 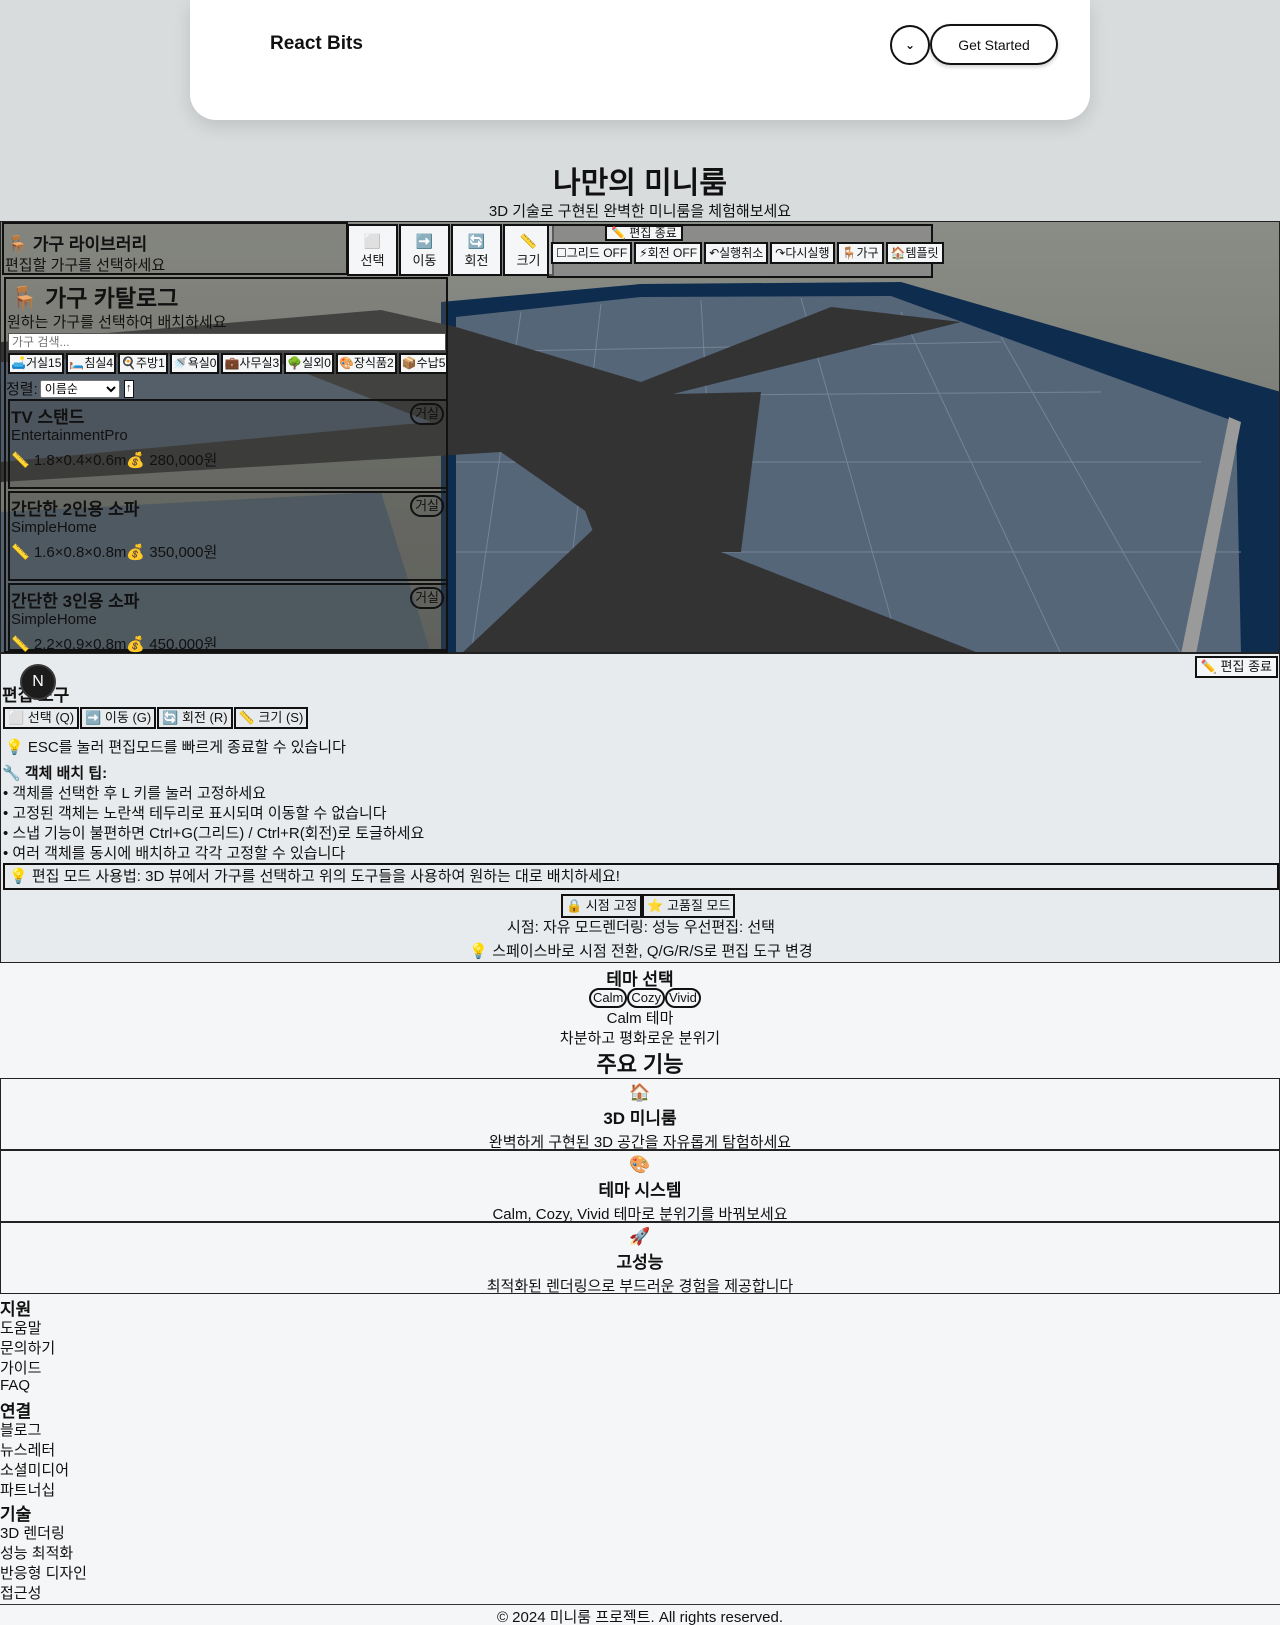 I want to click on feature-title: 고성능, so click(x=640, y=1262).